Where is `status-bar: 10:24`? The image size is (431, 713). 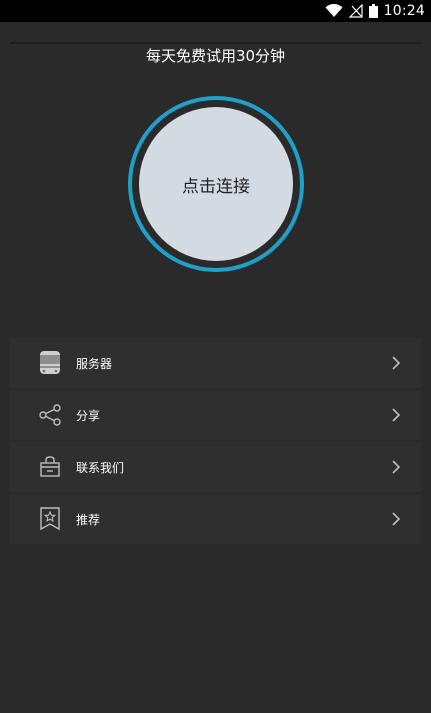 status-bar: 10:24 is located at coordinates (215, 11).